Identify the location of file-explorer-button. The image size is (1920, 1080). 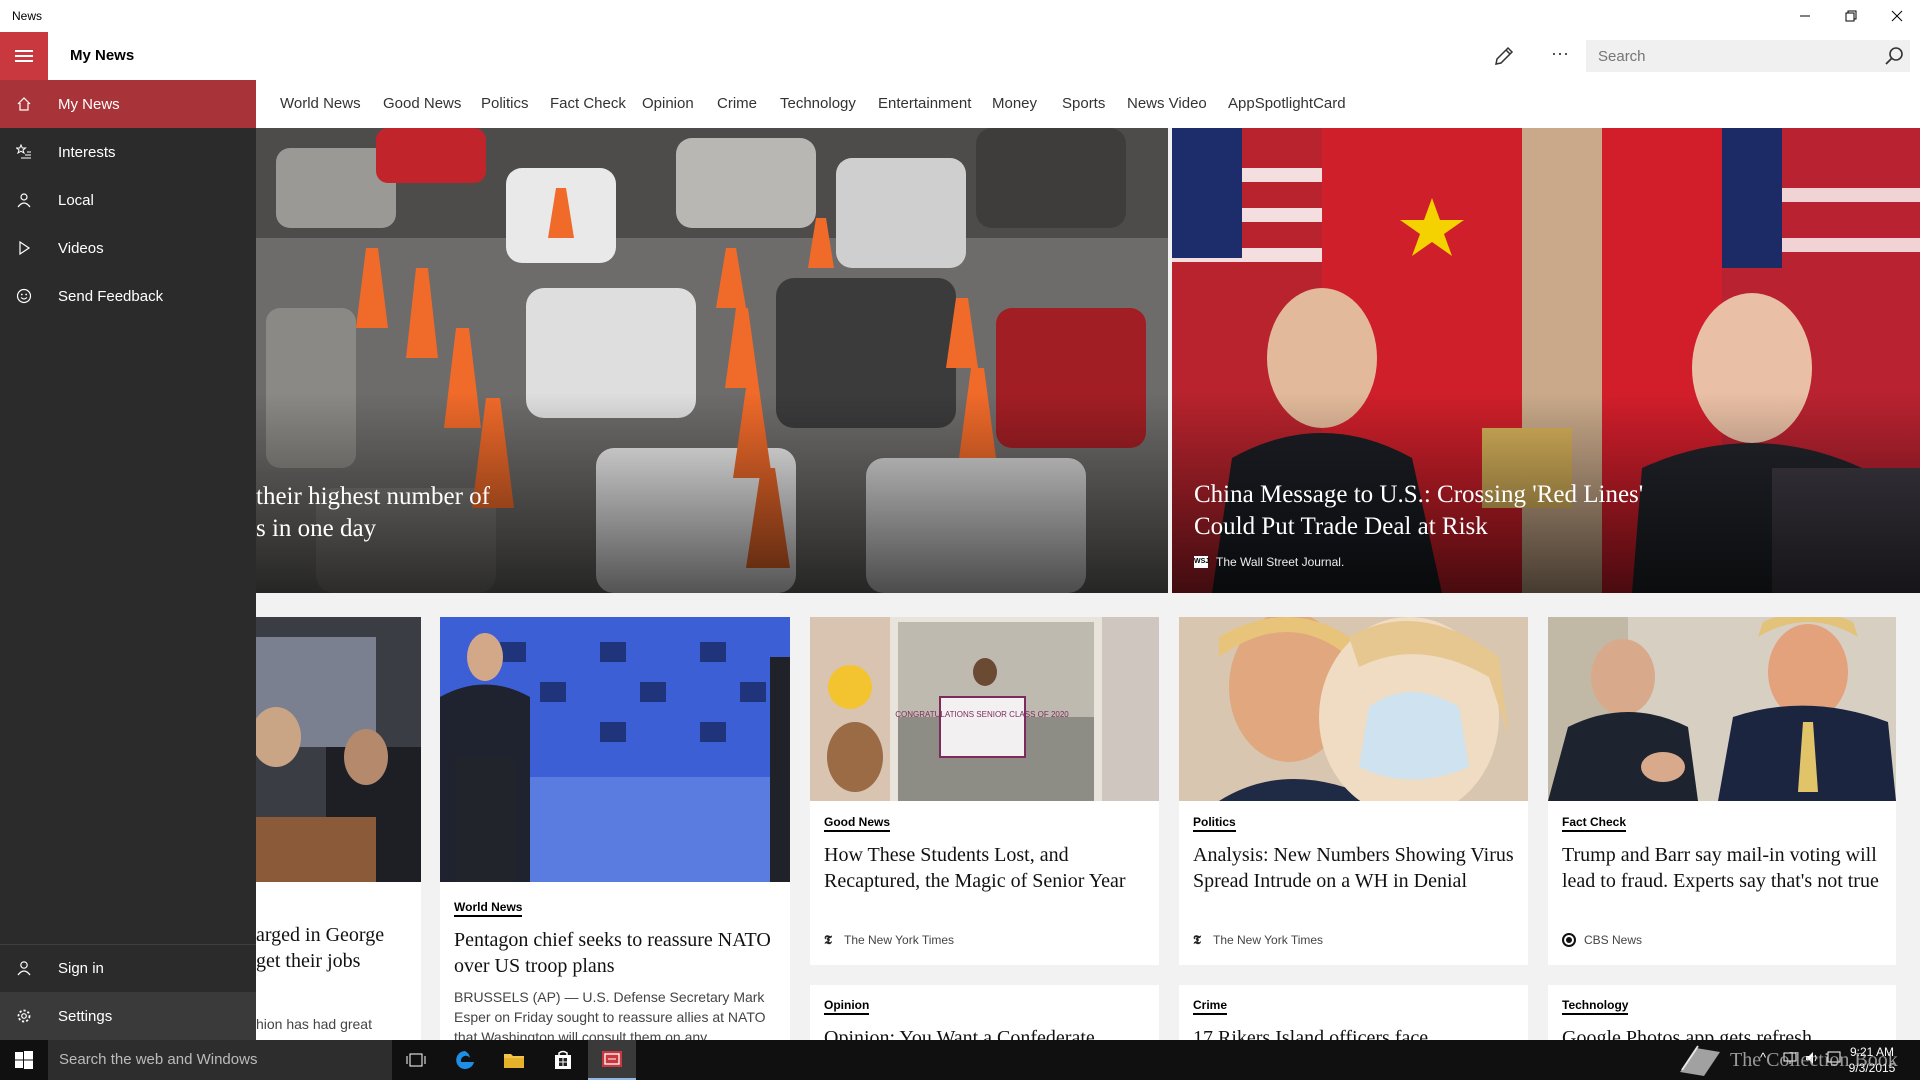
(514, 1060).